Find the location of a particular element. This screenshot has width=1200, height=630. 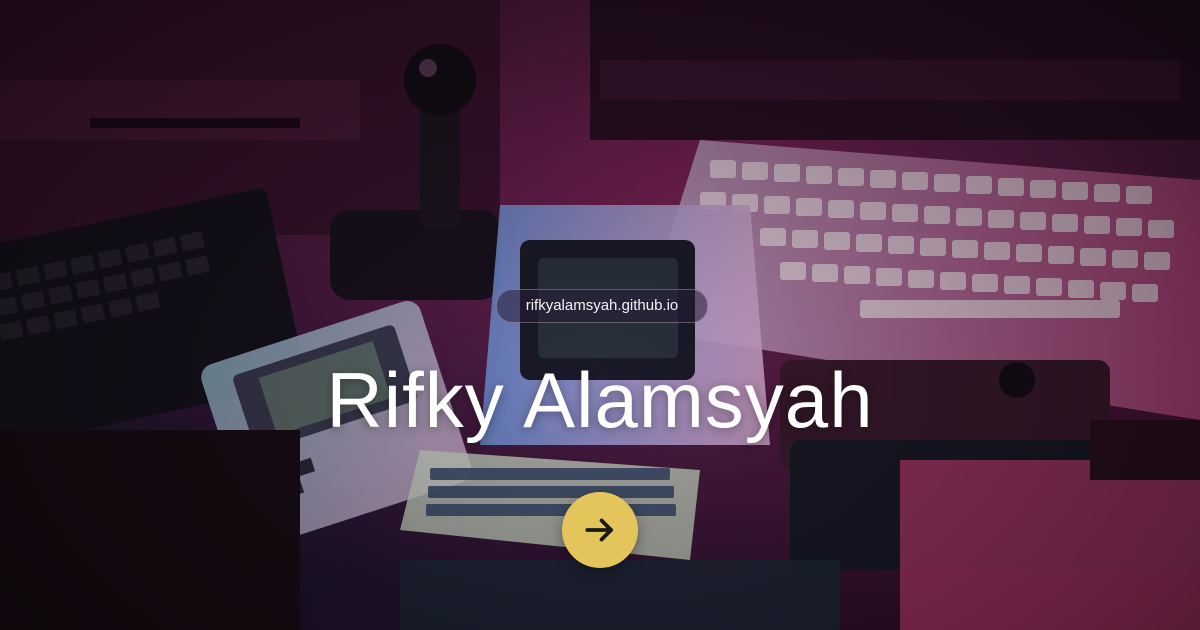

enter-site-button is located at coordinates (600, 530).